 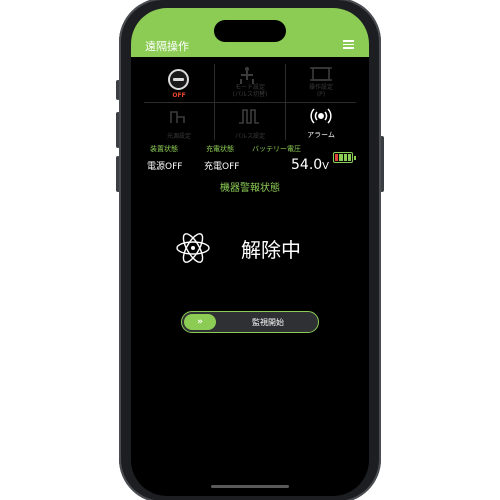 I want to click on battery-voltage-label: バッテリー電圧, so click(x=276, y=149).